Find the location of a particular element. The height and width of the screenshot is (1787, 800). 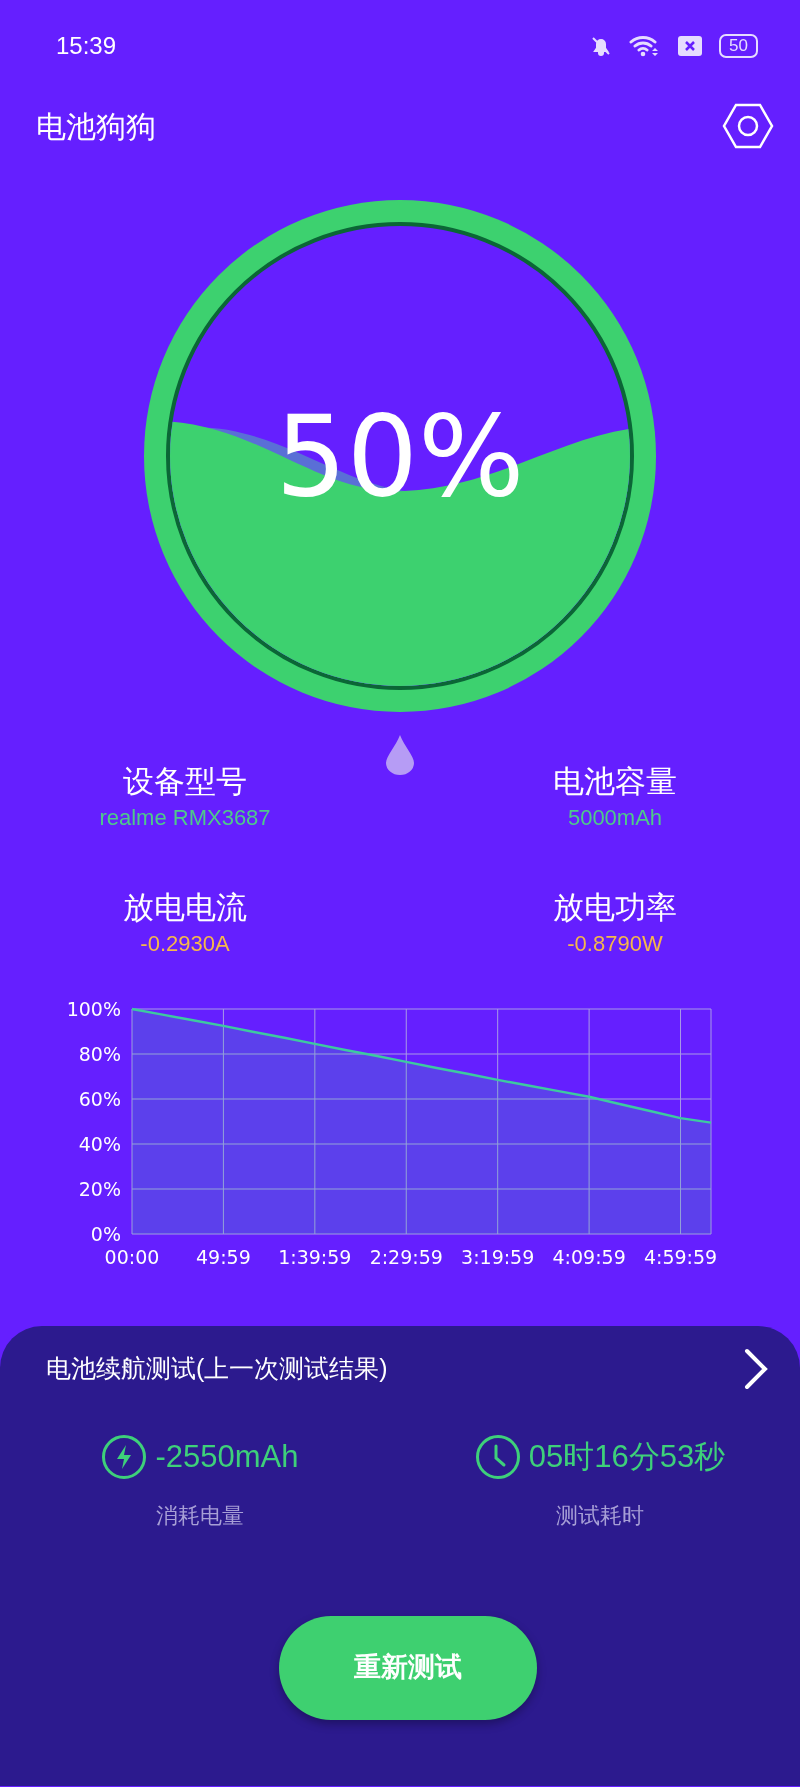

x-axis-label: 4:59:59 is located at coordinates (680, 1257).